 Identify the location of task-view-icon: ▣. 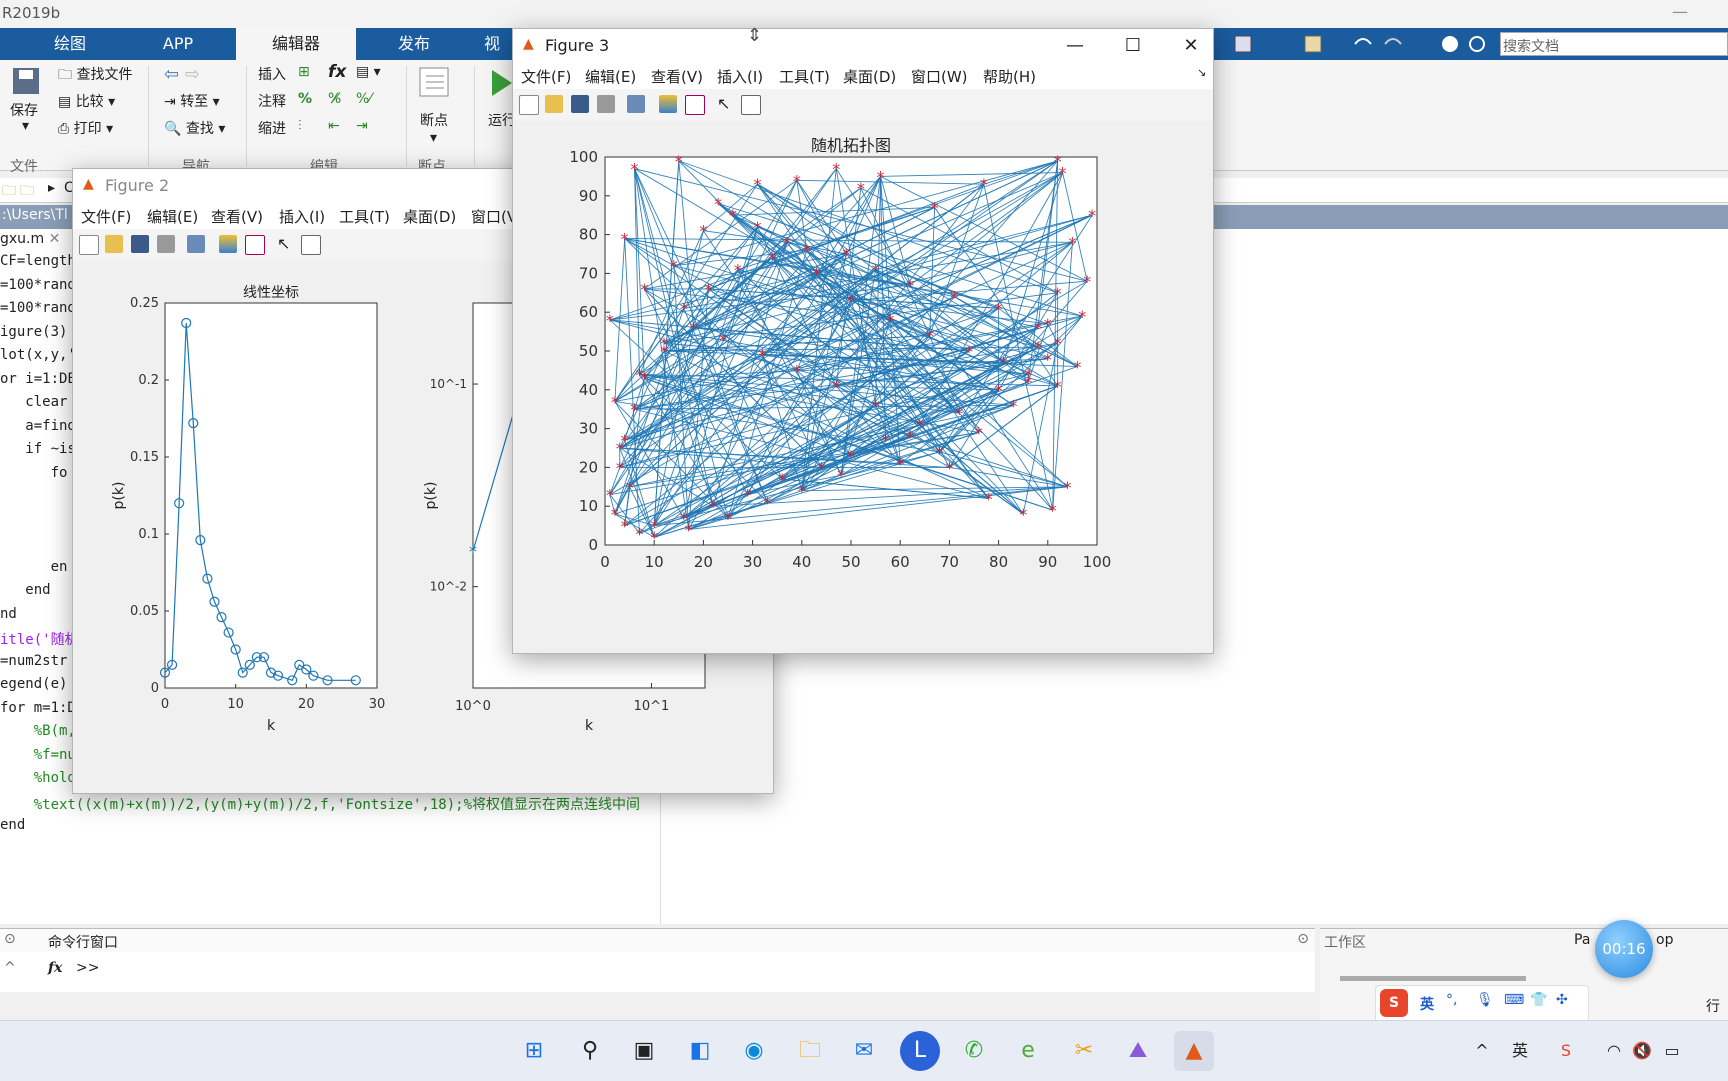
(644, 1051).